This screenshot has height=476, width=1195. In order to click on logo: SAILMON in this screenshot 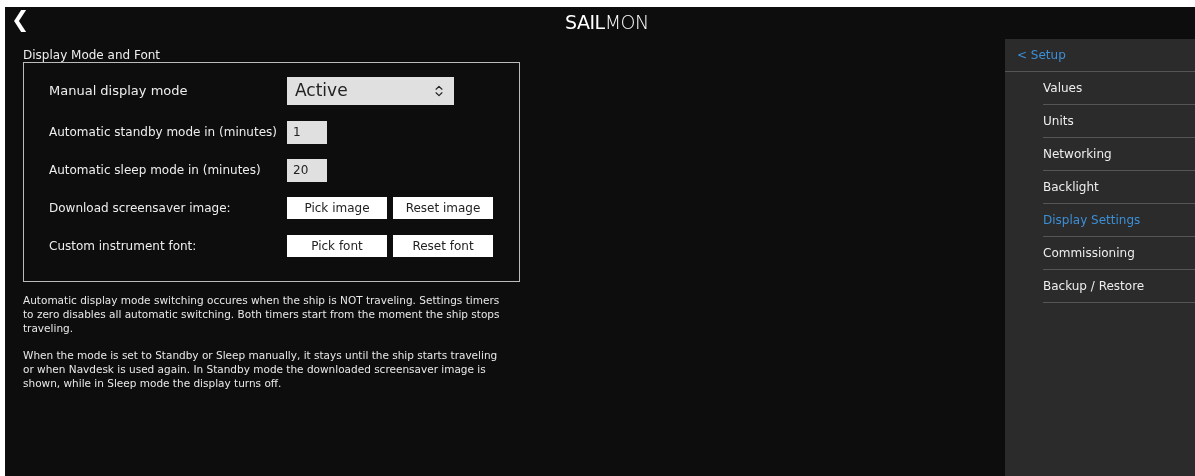, I will do `click(607, 22)`.